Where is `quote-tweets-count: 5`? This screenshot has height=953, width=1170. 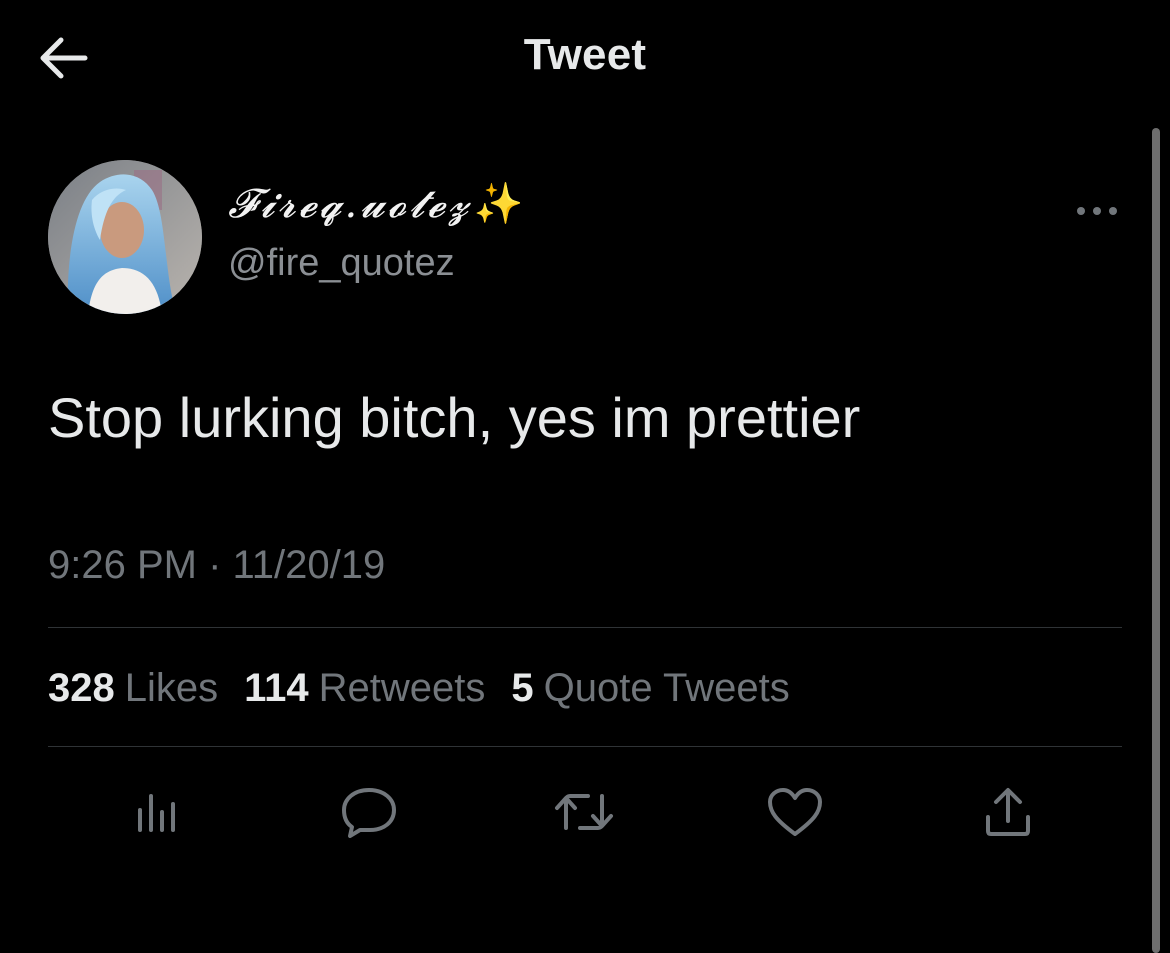
quote-tweets-count: 5 is located at coordinates (522, 688).